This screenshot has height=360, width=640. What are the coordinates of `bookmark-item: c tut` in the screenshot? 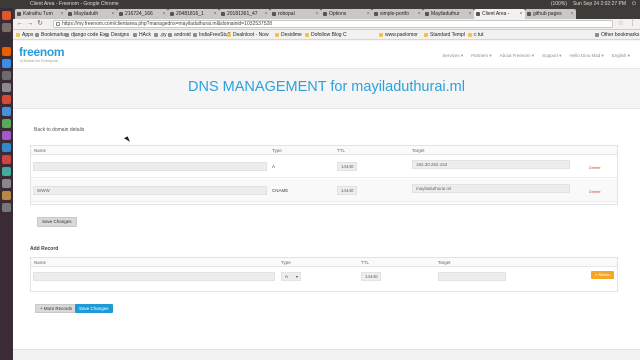 It's located at (475, 35).